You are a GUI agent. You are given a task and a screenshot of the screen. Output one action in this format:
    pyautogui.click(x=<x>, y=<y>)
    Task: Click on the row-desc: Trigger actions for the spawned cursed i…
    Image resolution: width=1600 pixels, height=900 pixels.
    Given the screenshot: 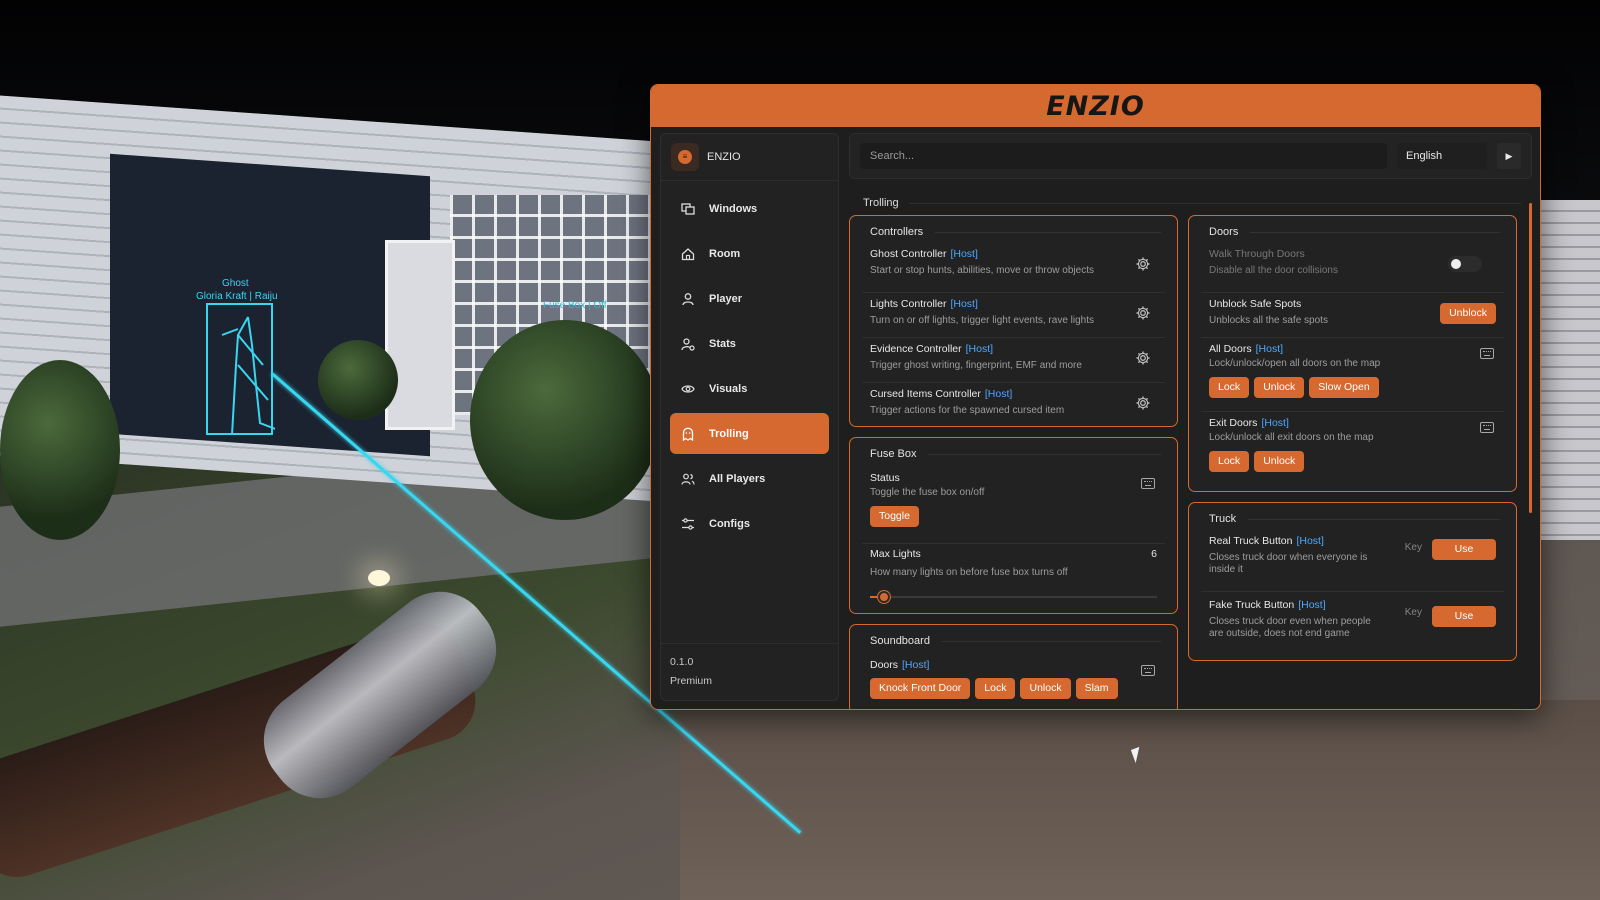 What is the action you would take?
    pyautogui.click(x=967, y=410)
    